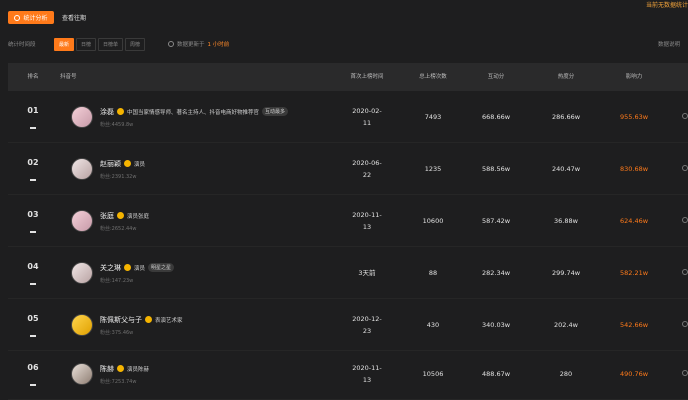 The height and width of the screenshot is (400, 688). I want to click on interaction-cell: 282.34w, so click(496, 273).